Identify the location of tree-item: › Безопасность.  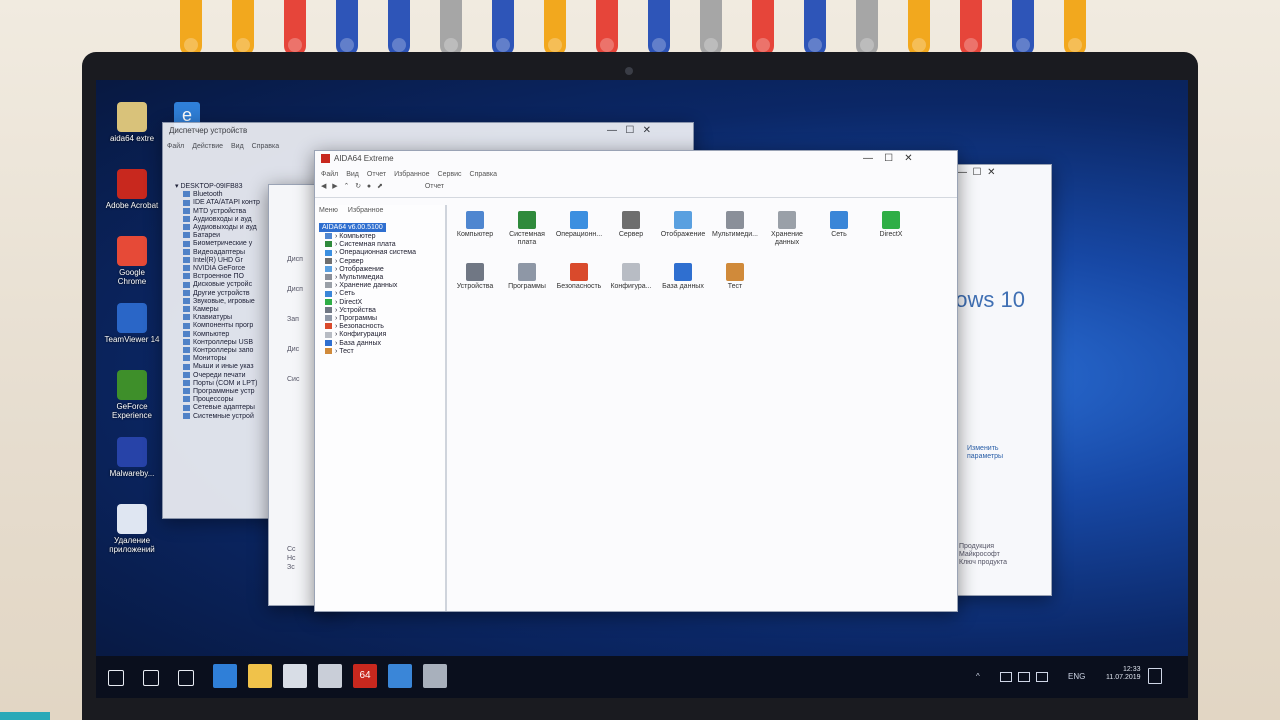
(370, 327).